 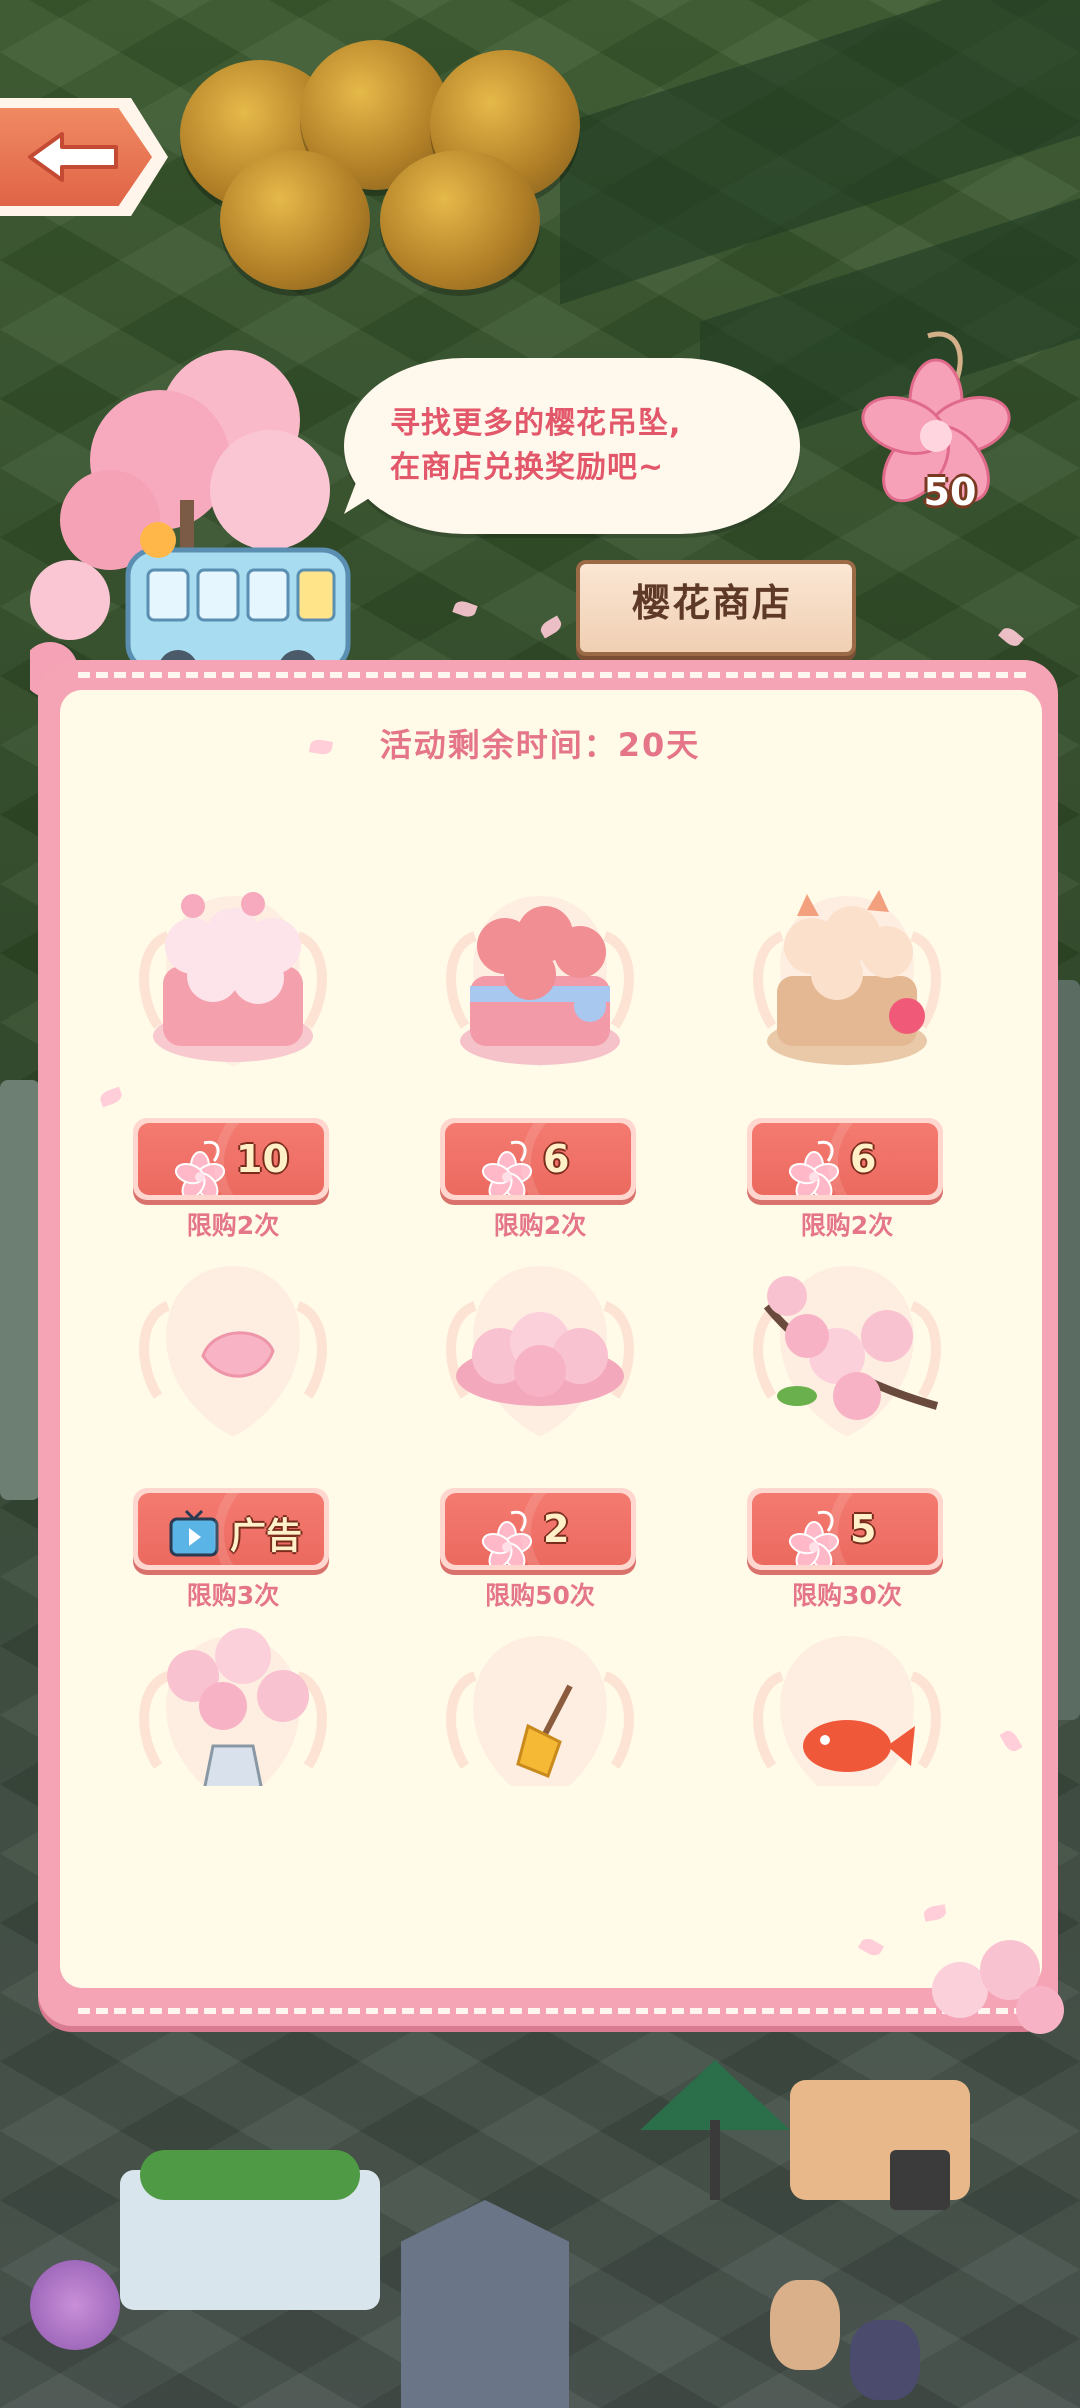 I want to click on currency-count: 50, so click(x=950, y=492).